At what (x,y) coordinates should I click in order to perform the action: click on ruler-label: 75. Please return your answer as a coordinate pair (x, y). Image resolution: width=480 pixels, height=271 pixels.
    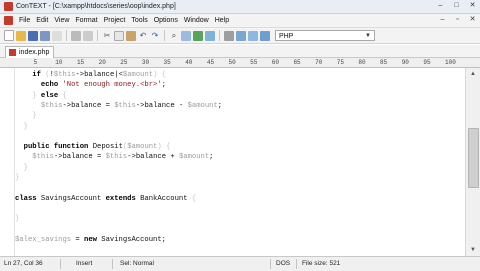
    Looking at the image, I should click on (340, 62).